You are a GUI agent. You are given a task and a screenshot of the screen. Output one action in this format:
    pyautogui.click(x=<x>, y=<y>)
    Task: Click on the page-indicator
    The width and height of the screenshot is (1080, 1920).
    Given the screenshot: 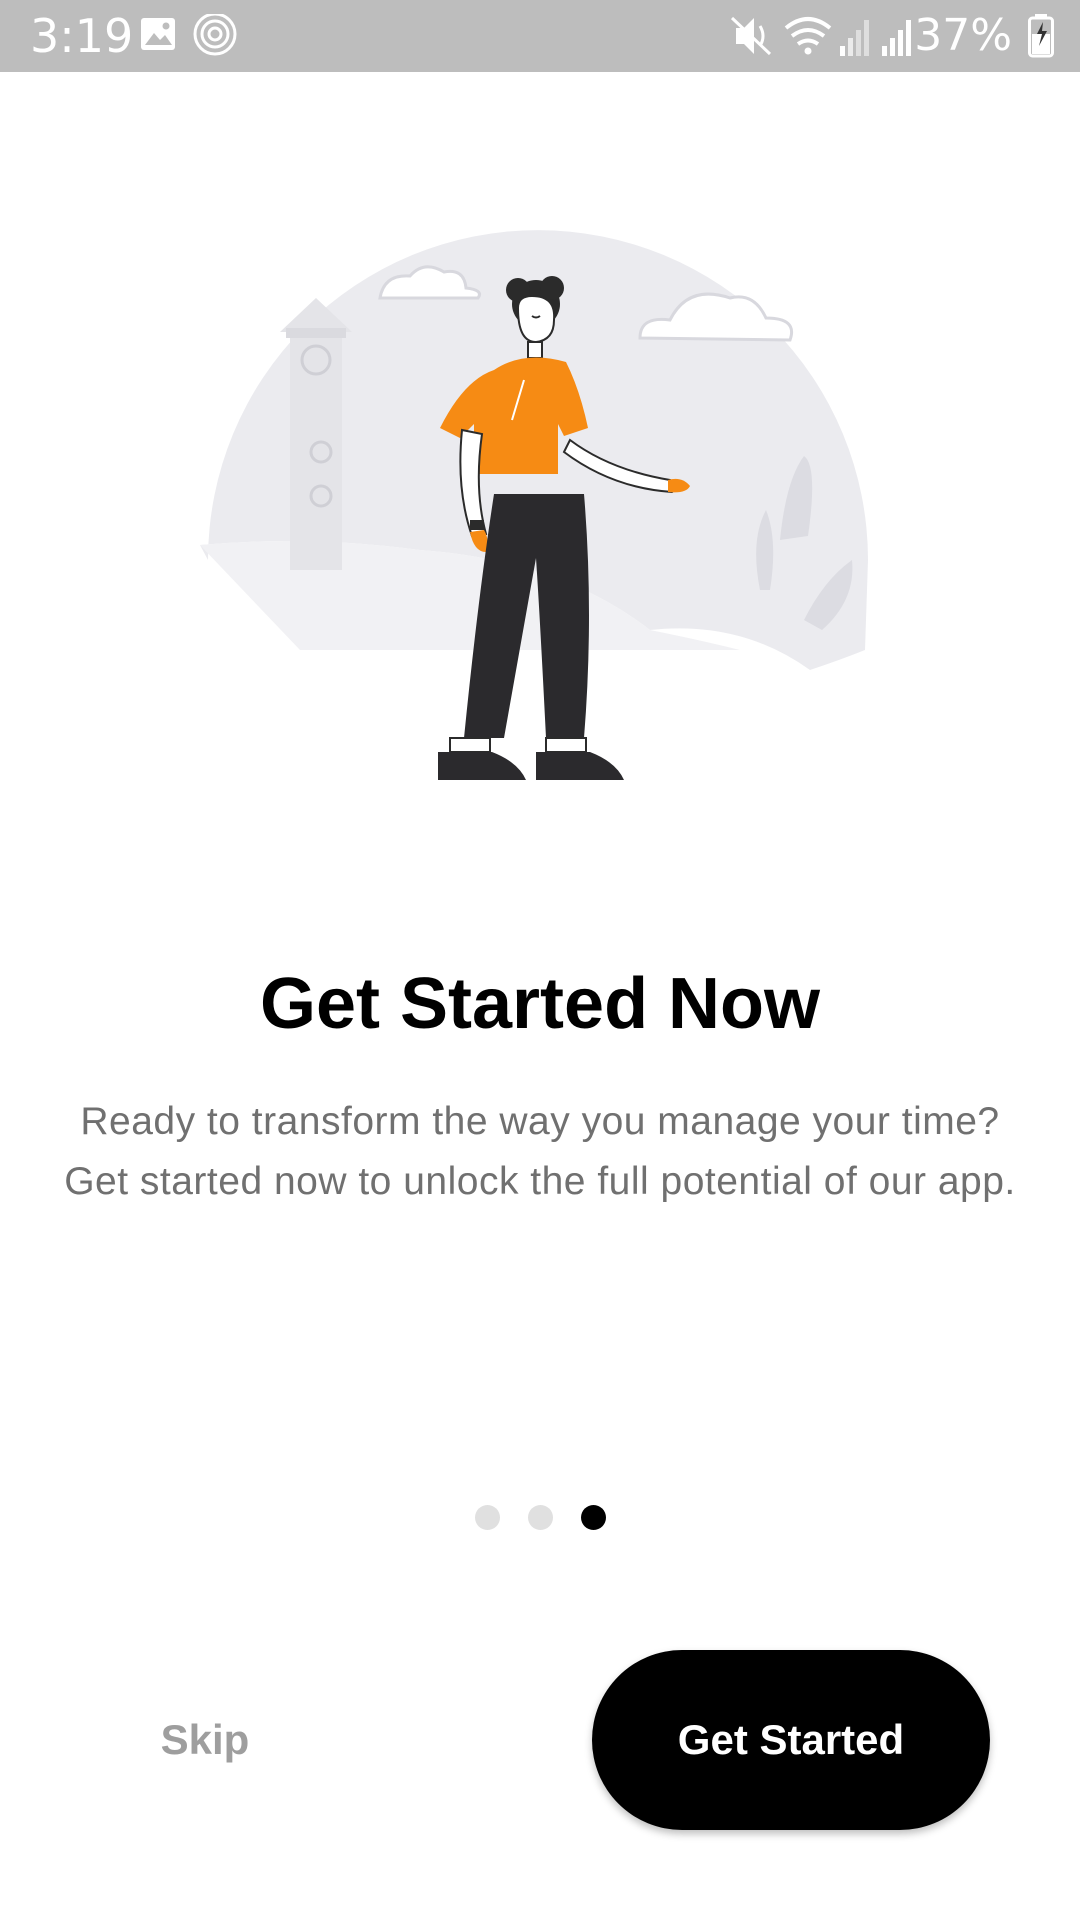 What is the action you would take?
    pyautogui.click(x=540, y=1518)
    